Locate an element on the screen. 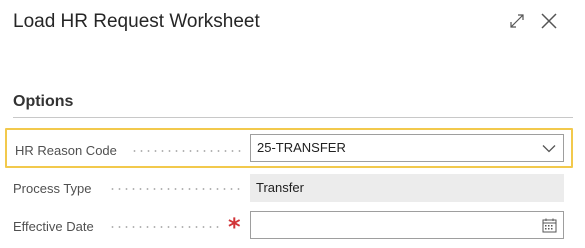  effective-date-row: Effective Date * is located at coordinates (289, 226).